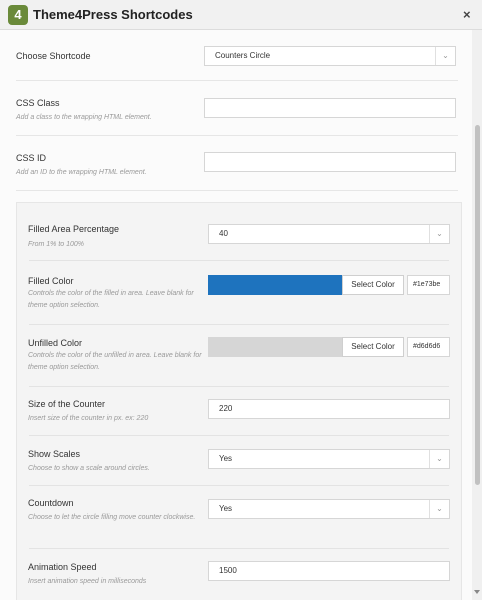 The width and height of the screenshot is (482, 600). I want to click on css-class-label: CSS Class, so click(38, 103).